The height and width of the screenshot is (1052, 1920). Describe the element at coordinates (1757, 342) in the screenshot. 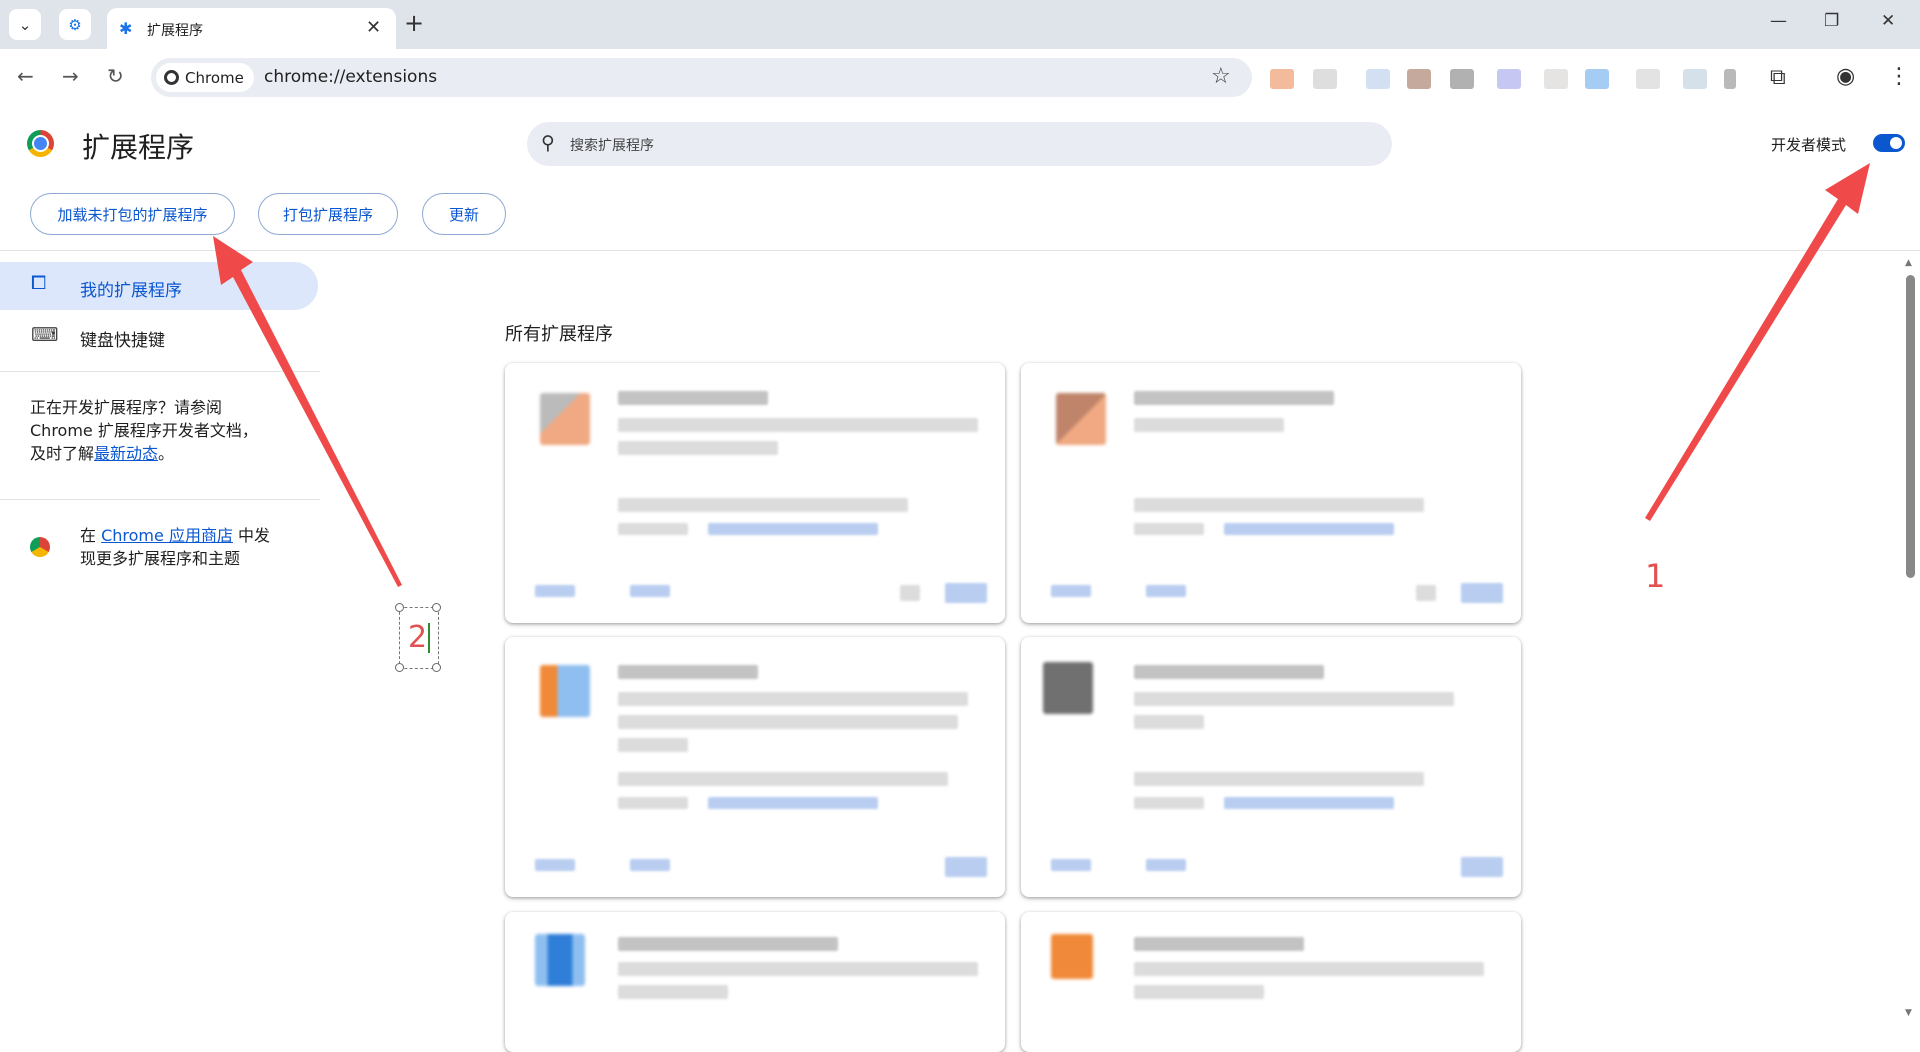

I see `arrow-to-dev-toggle` at that location.